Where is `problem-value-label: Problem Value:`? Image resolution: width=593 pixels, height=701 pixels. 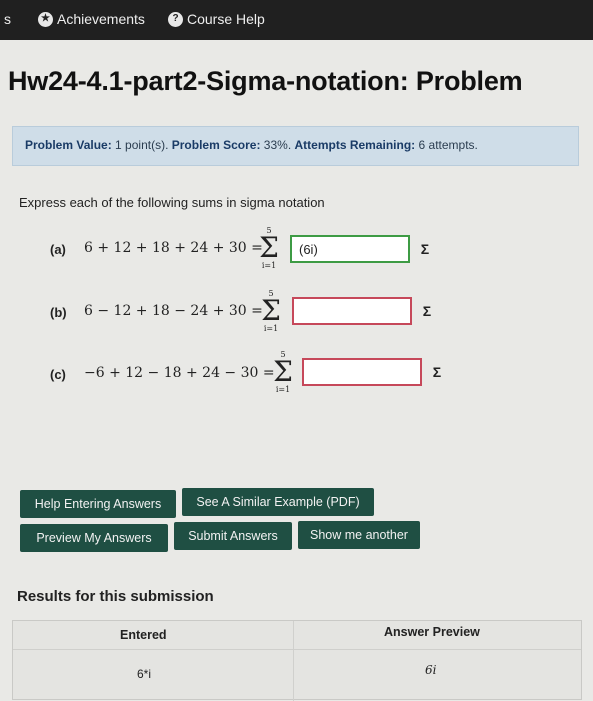
problem-value-label: Problem Value: is located at coordinates (68, 145).